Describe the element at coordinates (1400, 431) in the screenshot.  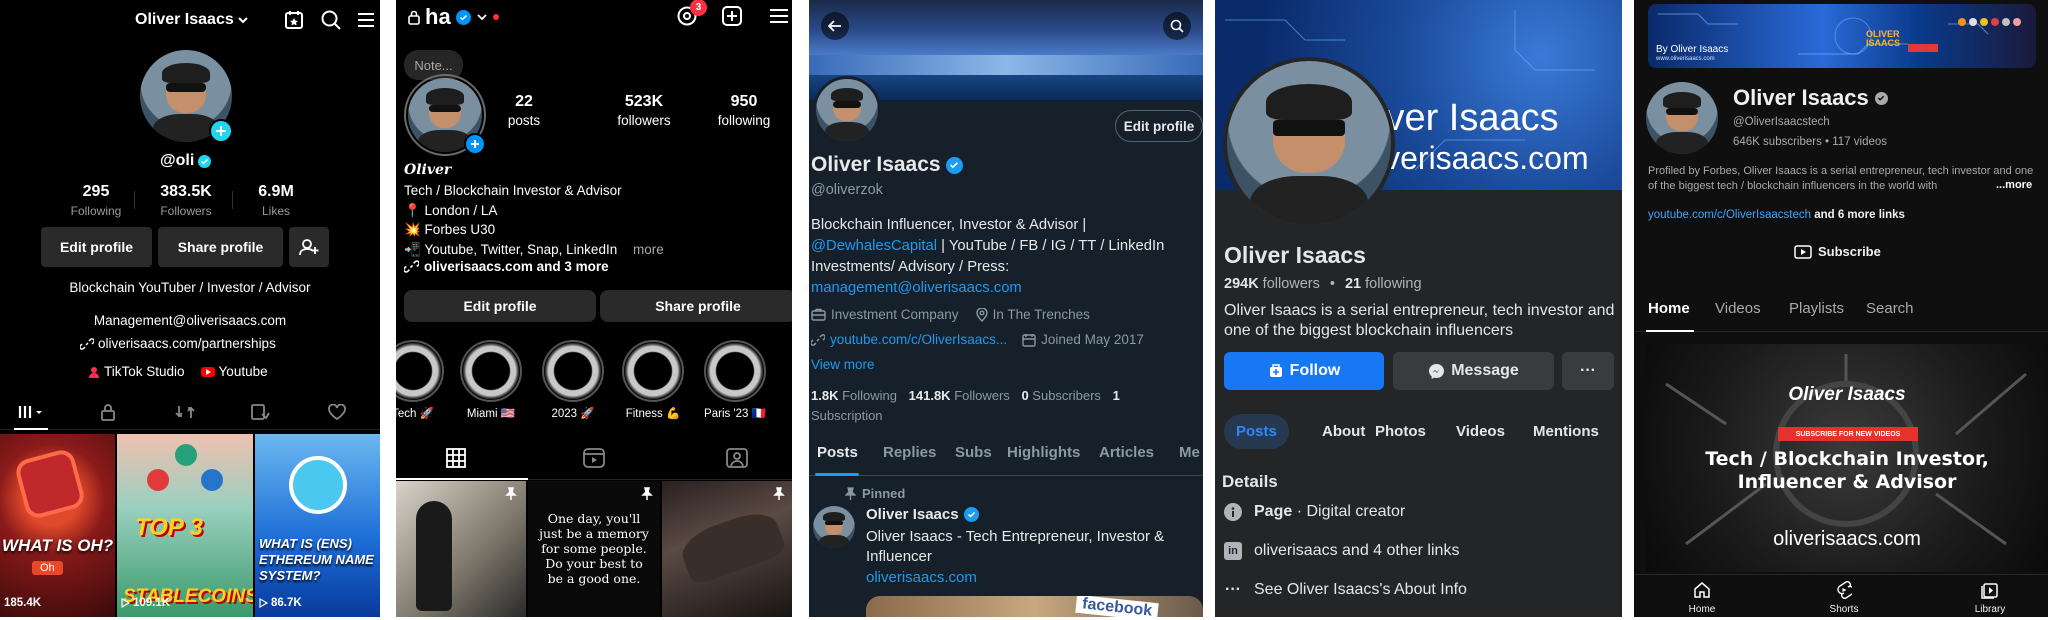
I see `tab-photos: Photos` at that location.